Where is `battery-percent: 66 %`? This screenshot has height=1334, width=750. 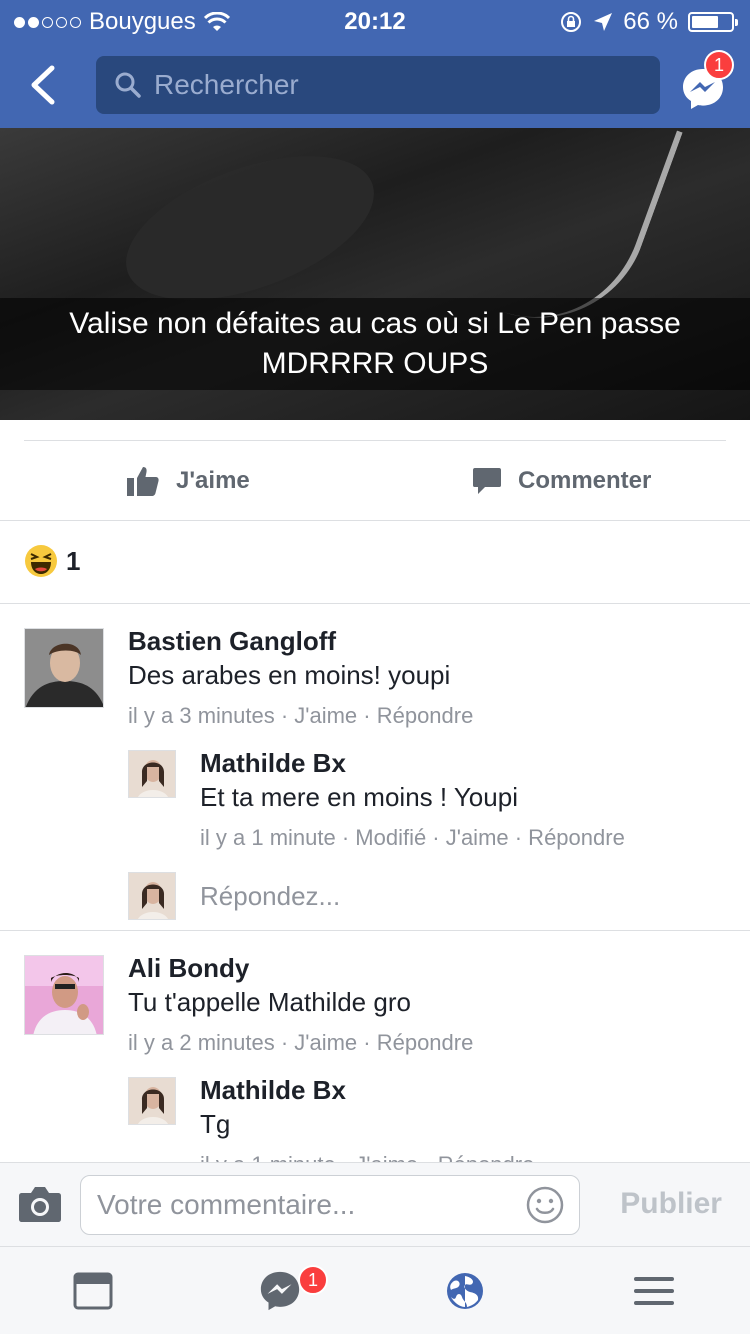
battery-percent: 66 % is located at coordinates (650, 21).